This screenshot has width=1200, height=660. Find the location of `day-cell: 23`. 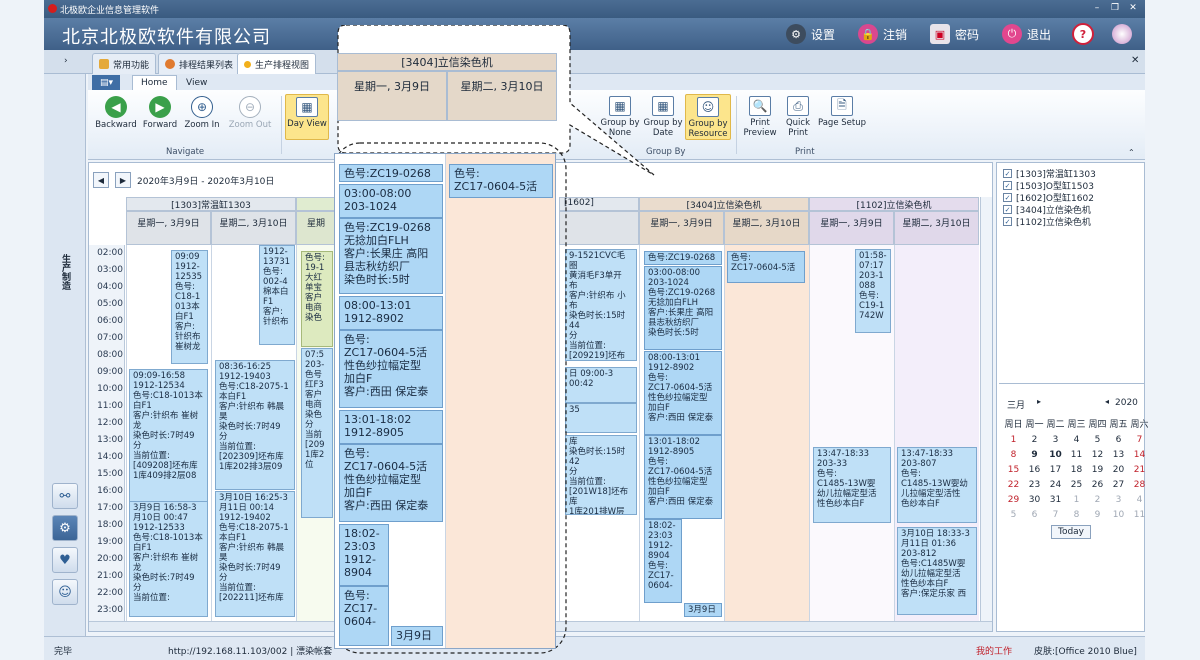

day-cell: 23 is located at coordinates (1034, 485).